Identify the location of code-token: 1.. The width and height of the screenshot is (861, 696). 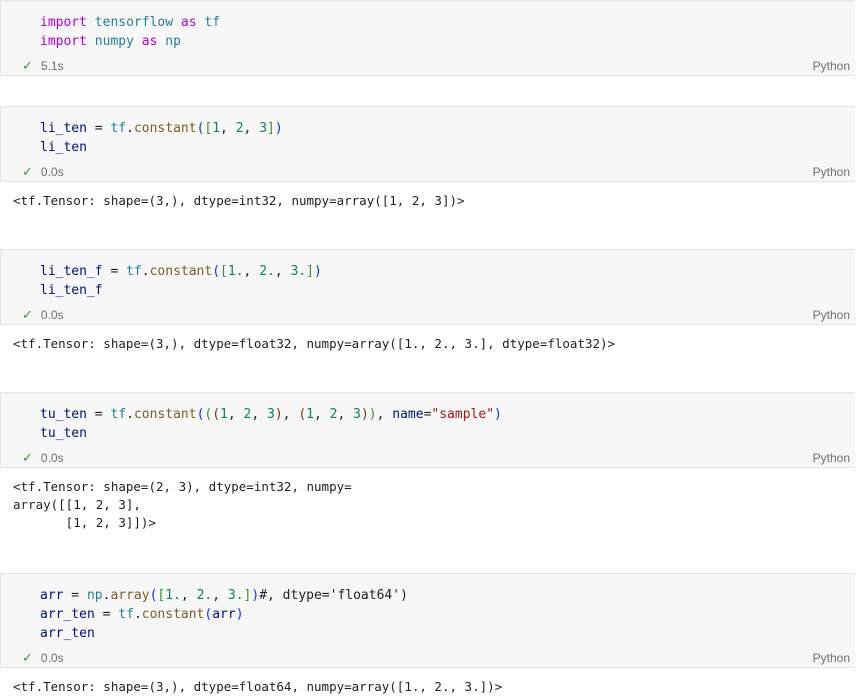
(235, 271).